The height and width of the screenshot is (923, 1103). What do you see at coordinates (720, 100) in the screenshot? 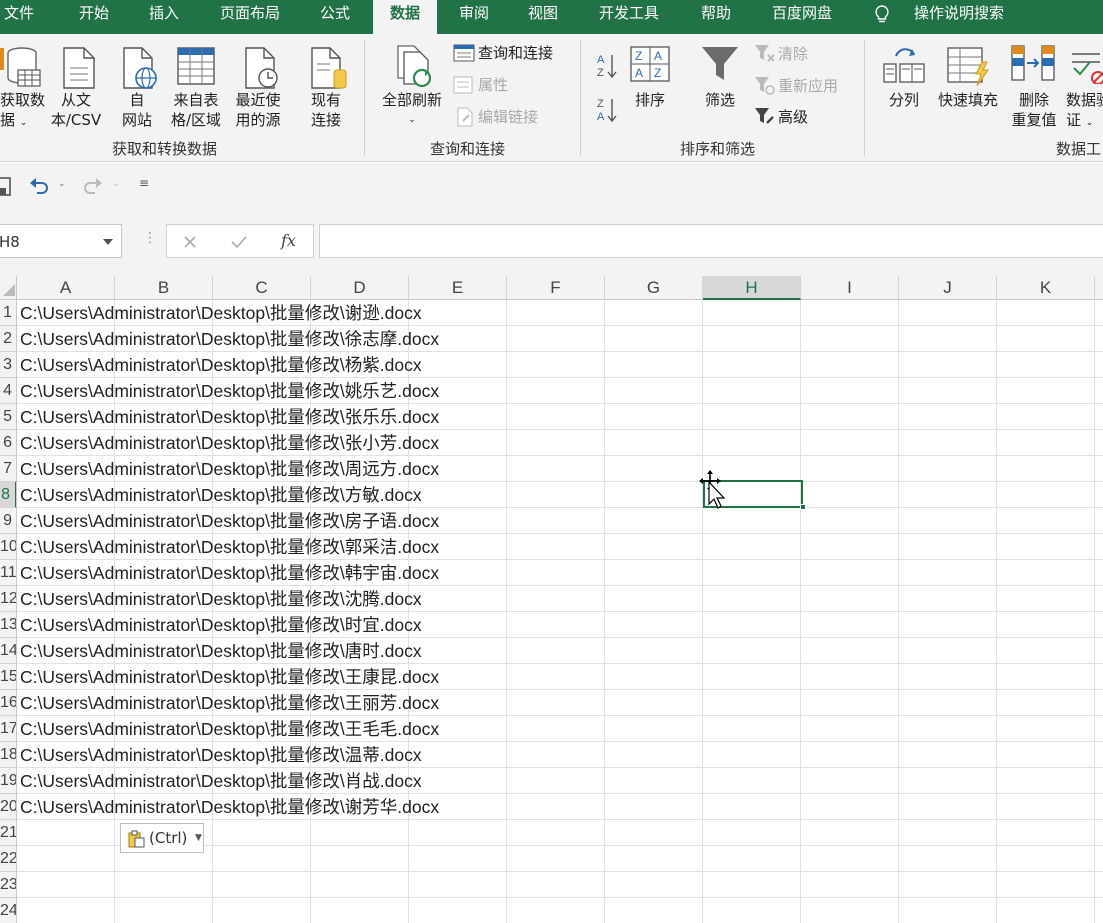
I see `filter-button: 筛选` at bounding box center [720, 100].